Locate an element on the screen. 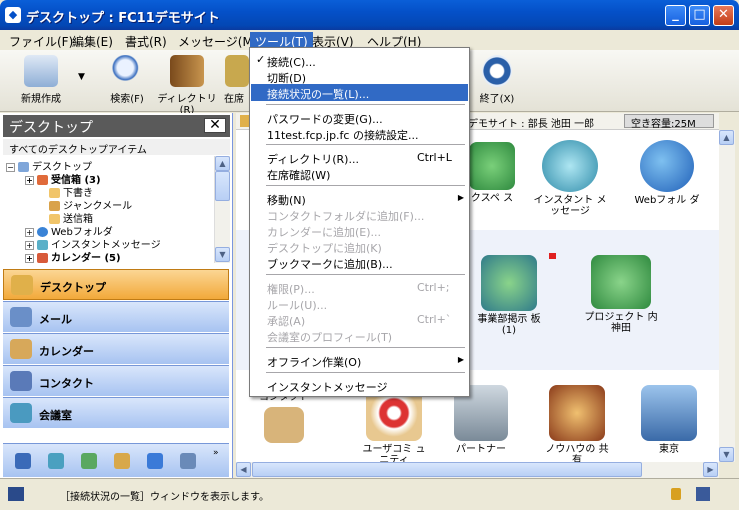  new-button: 新規作成 is located at coordinates (41, 80).